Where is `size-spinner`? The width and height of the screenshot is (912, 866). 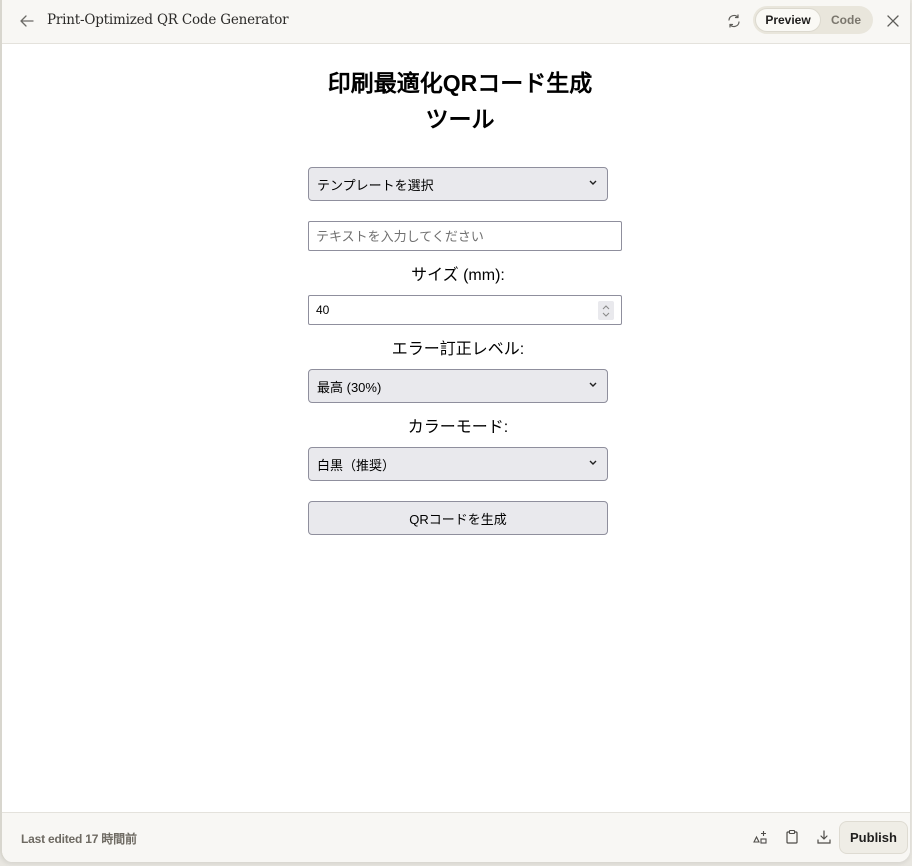
size-spinner is located at coordinates (606, 310).